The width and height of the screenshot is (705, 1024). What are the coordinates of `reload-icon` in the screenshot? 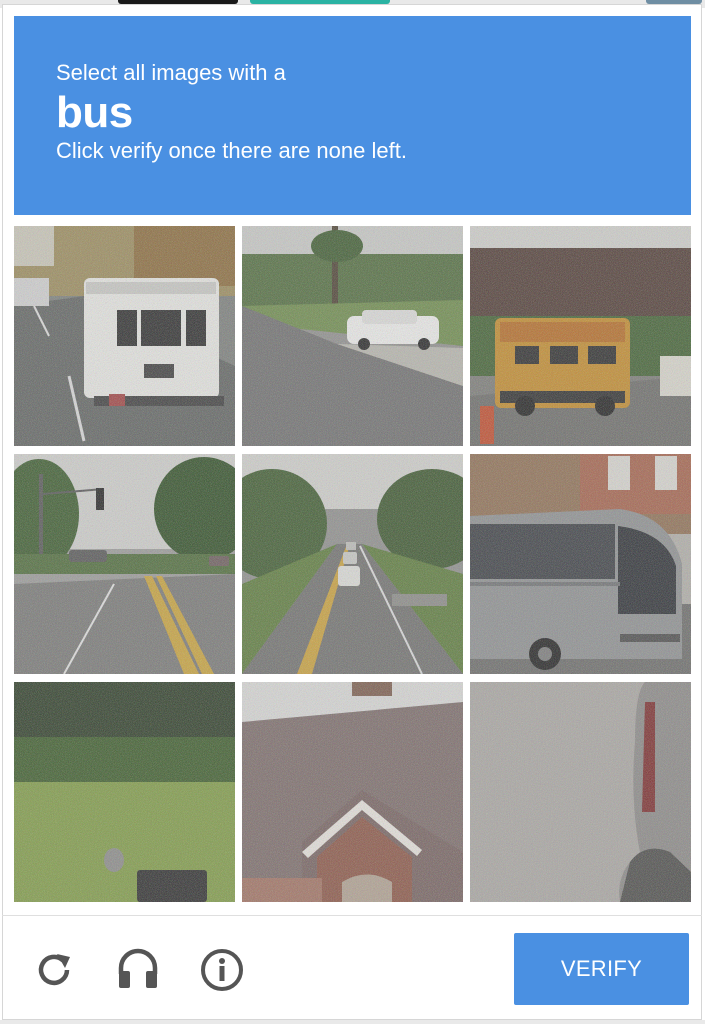 It's located at (54, 970).